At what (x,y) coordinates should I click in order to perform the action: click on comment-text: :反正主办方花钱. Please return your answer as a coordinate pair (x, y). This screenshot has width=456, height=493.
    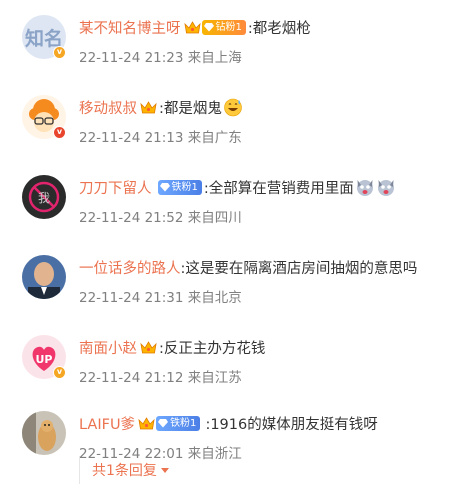
    Looking at the image, I should click on (212, 348).